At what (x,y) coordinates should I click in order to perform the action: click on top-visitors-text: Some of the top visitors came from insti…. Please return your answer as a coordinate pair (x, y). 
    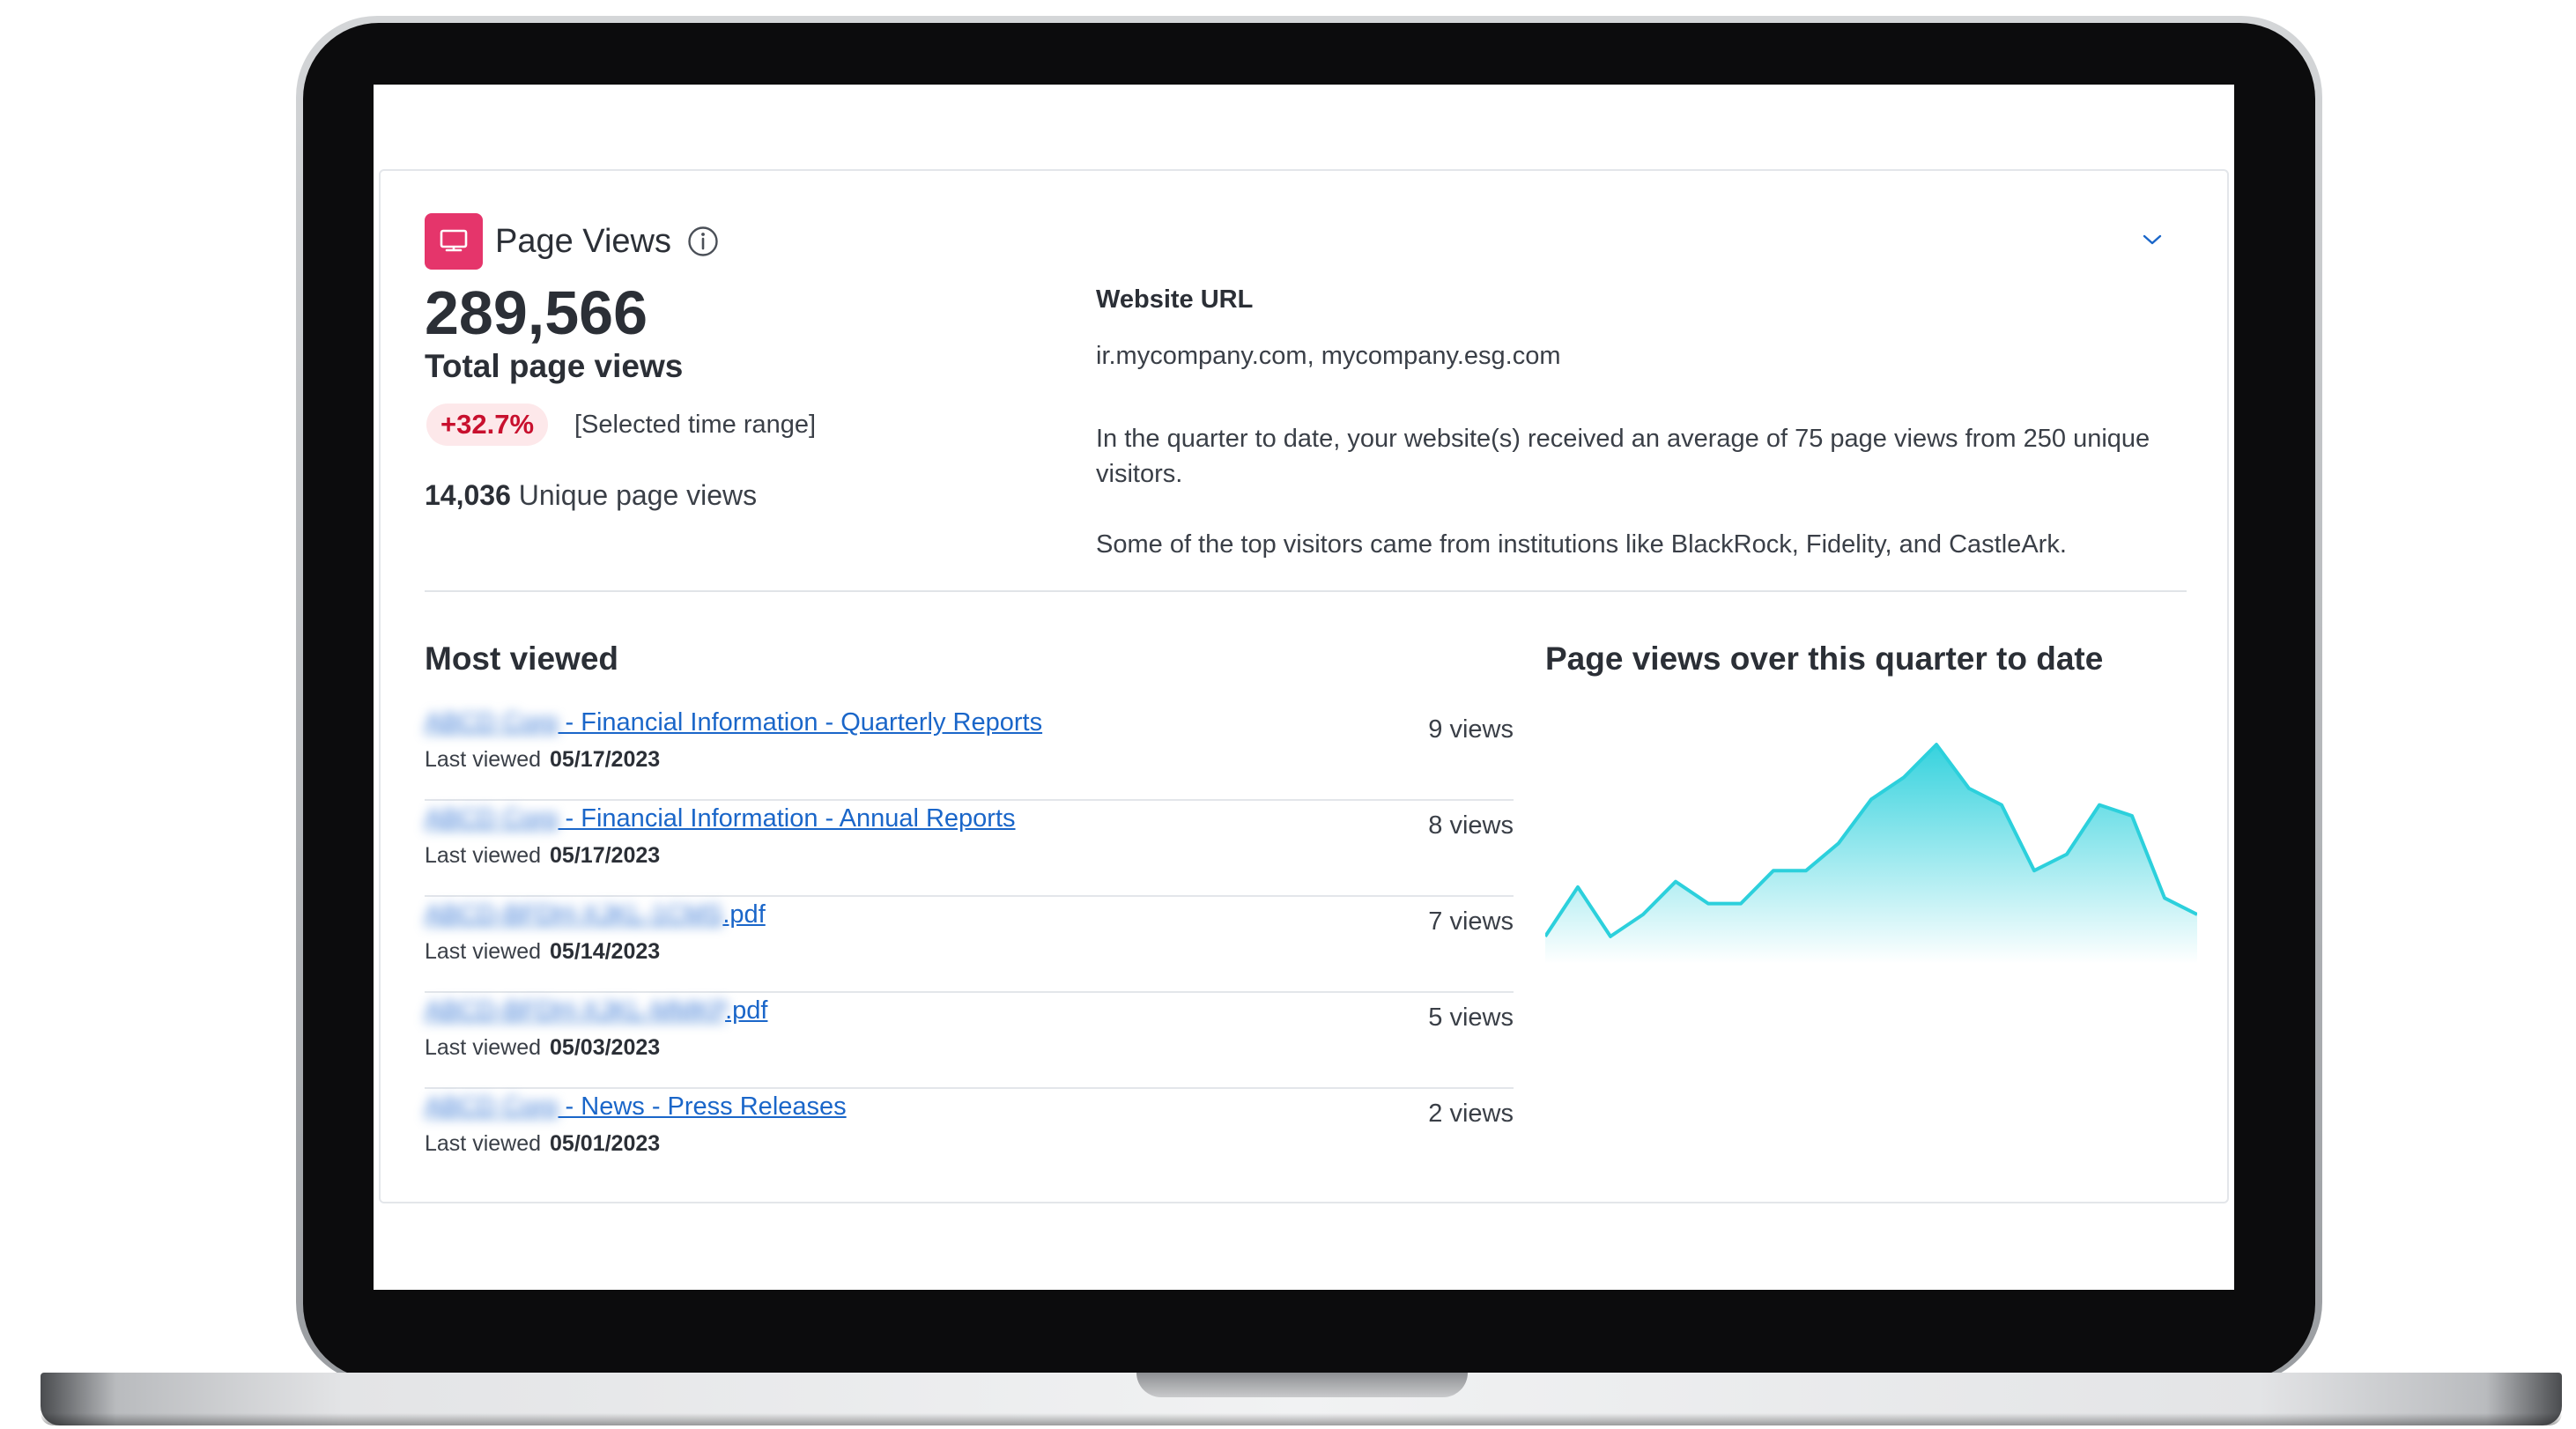
    Looking at the image, I should click on (1582, 544).